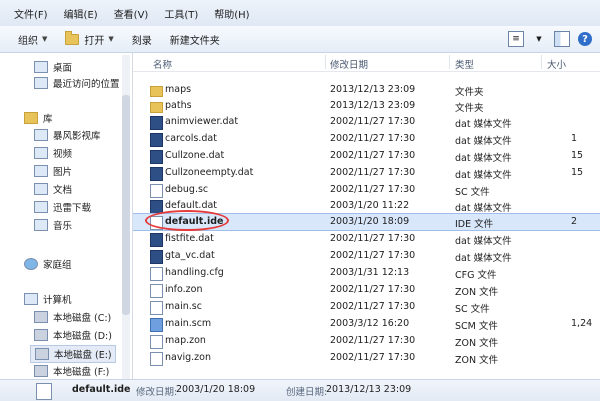 The height and width of the screenshot is (401, 600). Describe the element at coordinates (63, 190) in the screenshot. I see `nav-label: 文档` at that location.